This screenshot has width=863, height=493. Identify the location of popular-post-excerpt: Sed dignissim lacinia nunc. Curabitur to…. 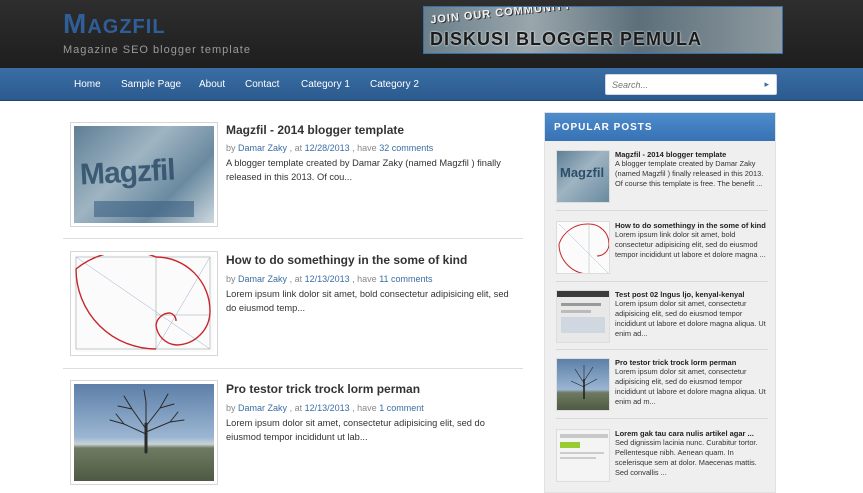
(686, 457).